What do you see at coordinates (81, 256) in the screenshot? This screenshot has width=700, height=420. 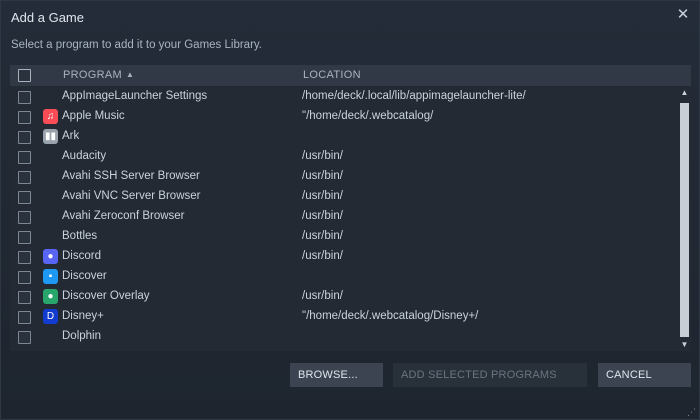 I see `program-name: Discord` at bounding box center [81, 256].